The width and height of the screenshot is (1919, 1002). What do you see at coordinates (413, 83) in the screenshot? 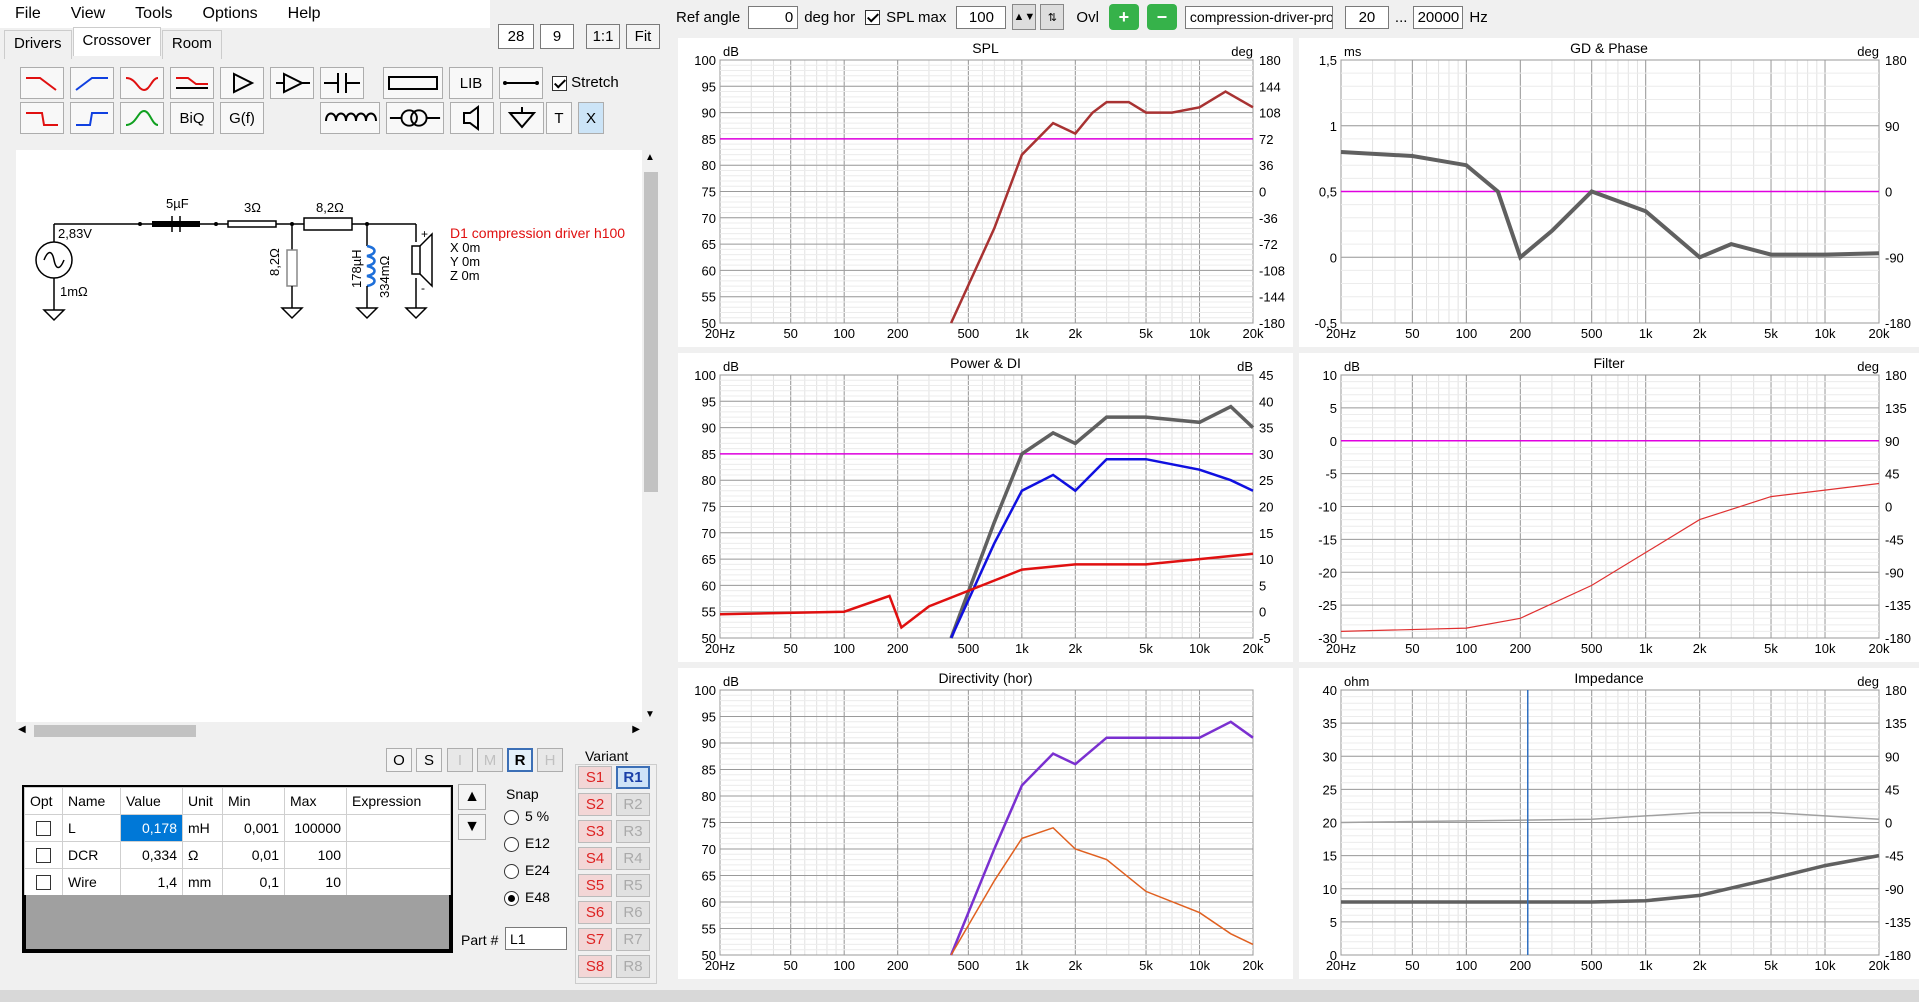
I see `resistor-button` at bounding box center [413, 83].